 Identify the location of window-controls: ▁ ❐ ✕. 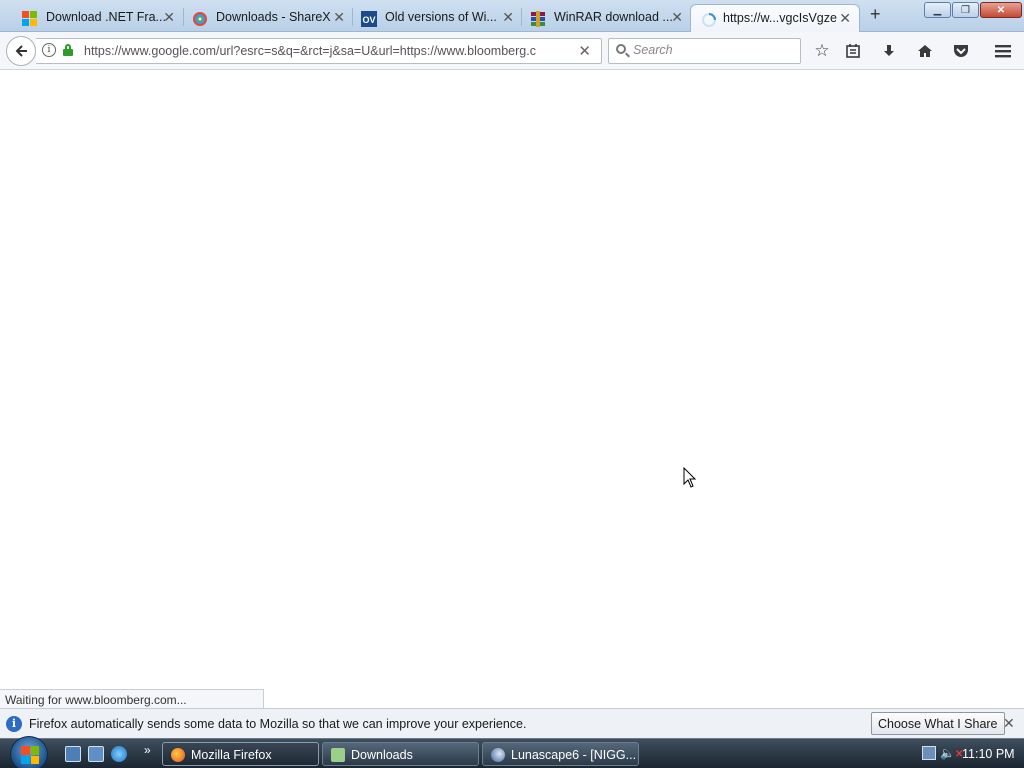
(973, 10).